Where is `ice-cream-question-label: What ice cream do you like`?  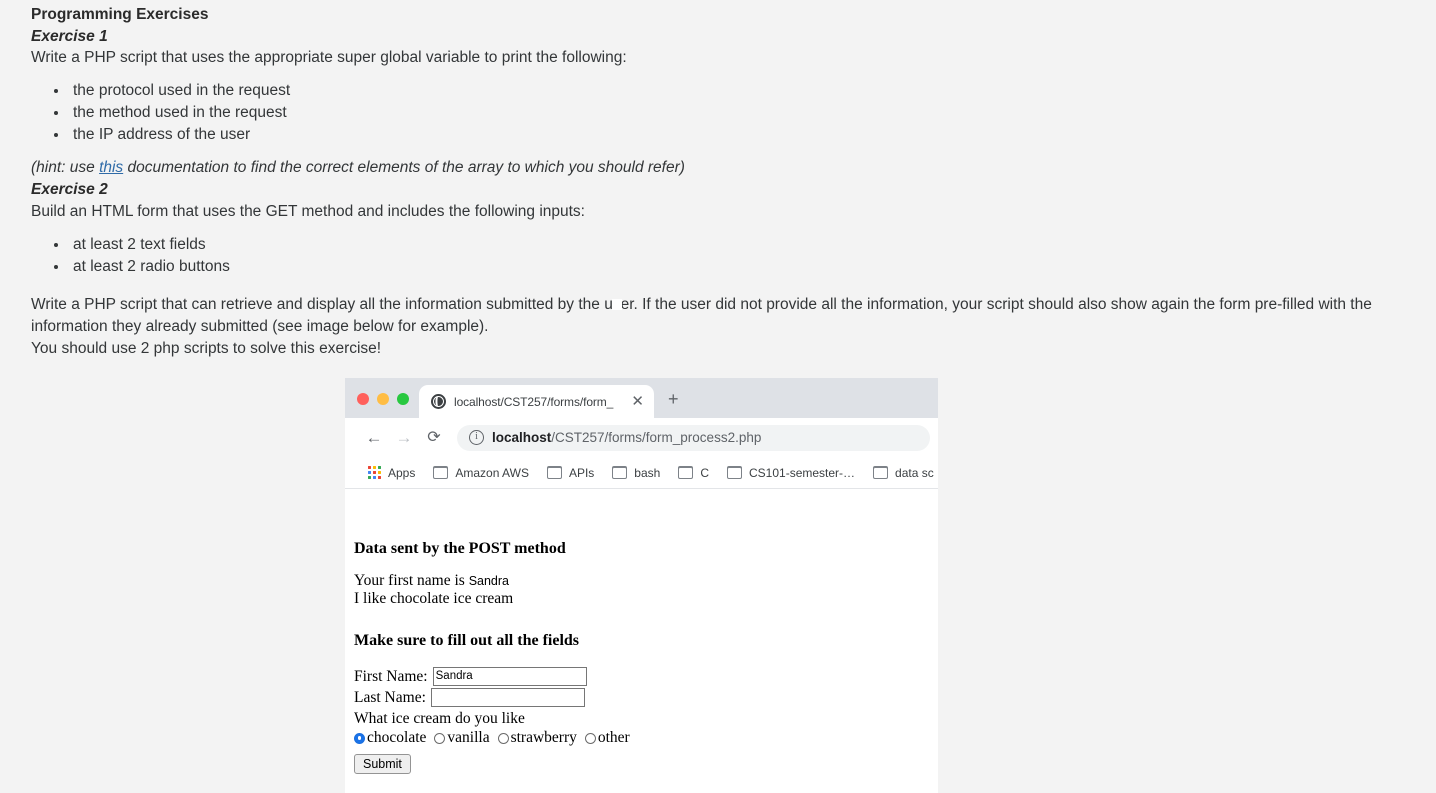
ice-cream-question-label: What ice cream do you like is located at coordinates (439, 718).